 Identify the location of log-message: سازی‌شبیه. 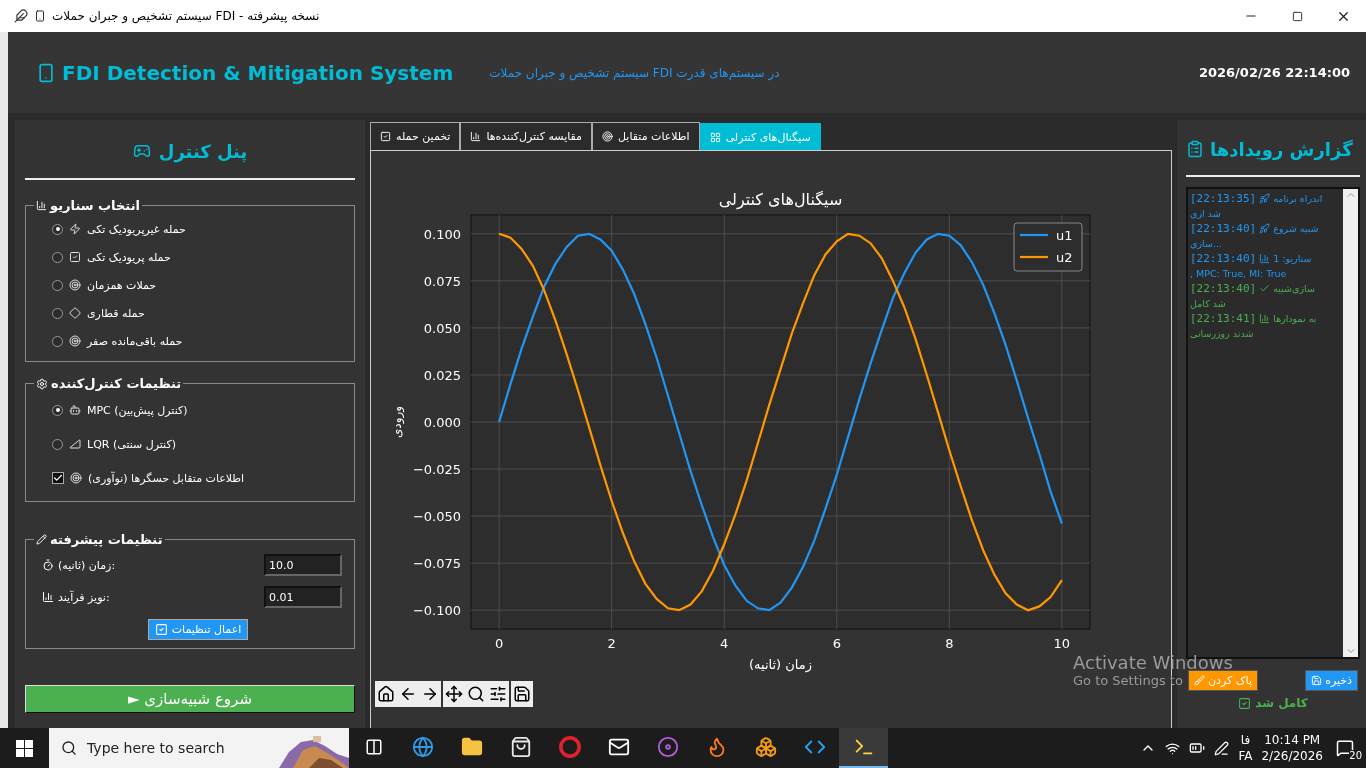
(1294, 289).